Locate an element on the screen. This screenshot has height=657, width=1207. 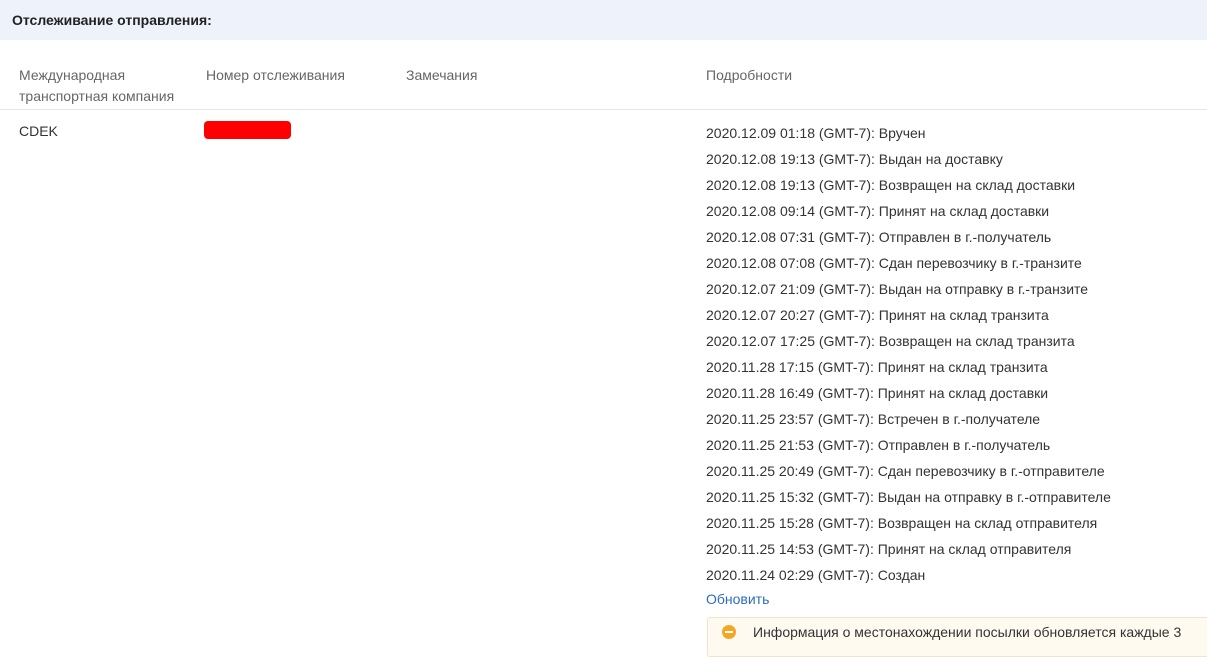
section-header: Отслеживание отправления: is located at coordinates (603, 20).